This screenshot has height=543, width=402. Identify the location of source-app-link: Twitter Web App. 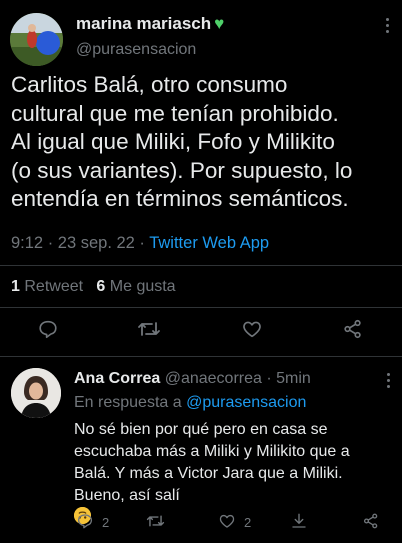
(209, 243).